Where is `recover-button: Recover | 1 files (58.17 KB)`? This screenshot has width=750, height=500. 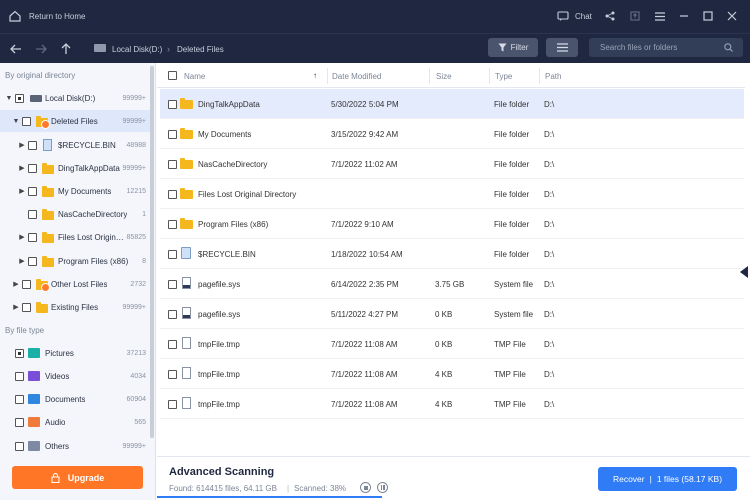 recover-button: Recover | 1 files (58.17 KB) is located at coordinates (667, 479).